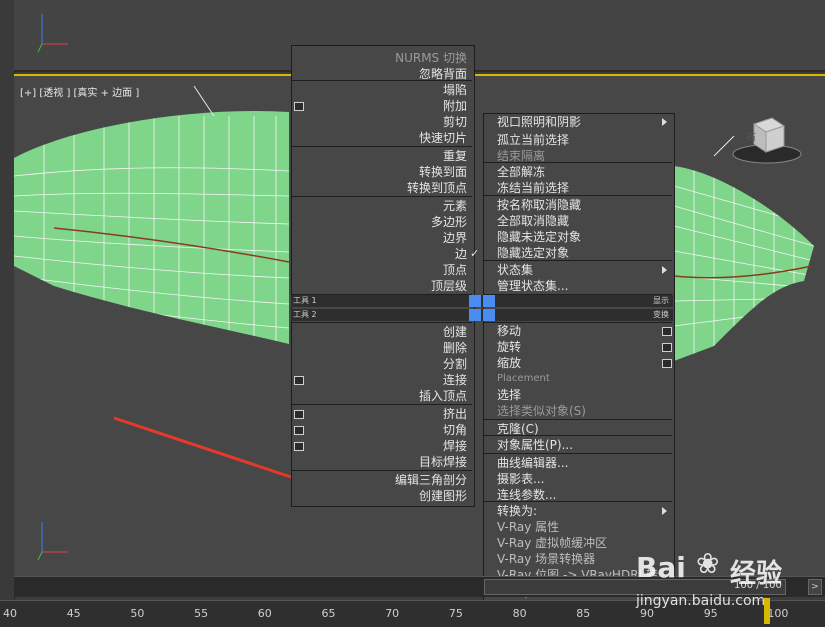 The height and width of the screenshot is (627, 825). What do you see at coordinates (509, 395) in the screenshot?
I see `right-menu-item: 选择` at bounding box center [509, 395].